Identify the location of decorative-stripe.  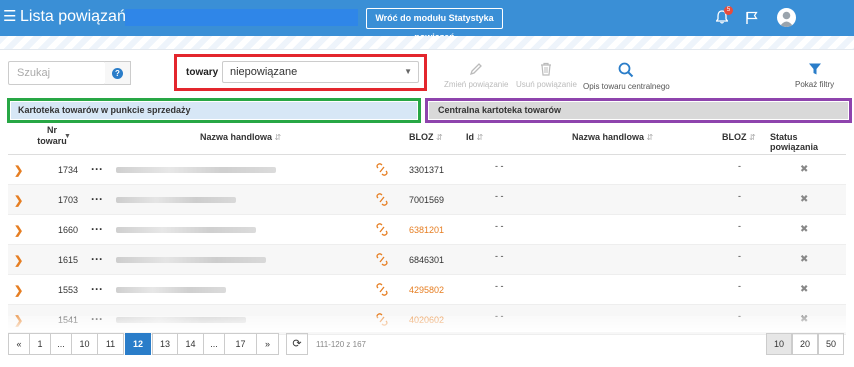
(427, 43).